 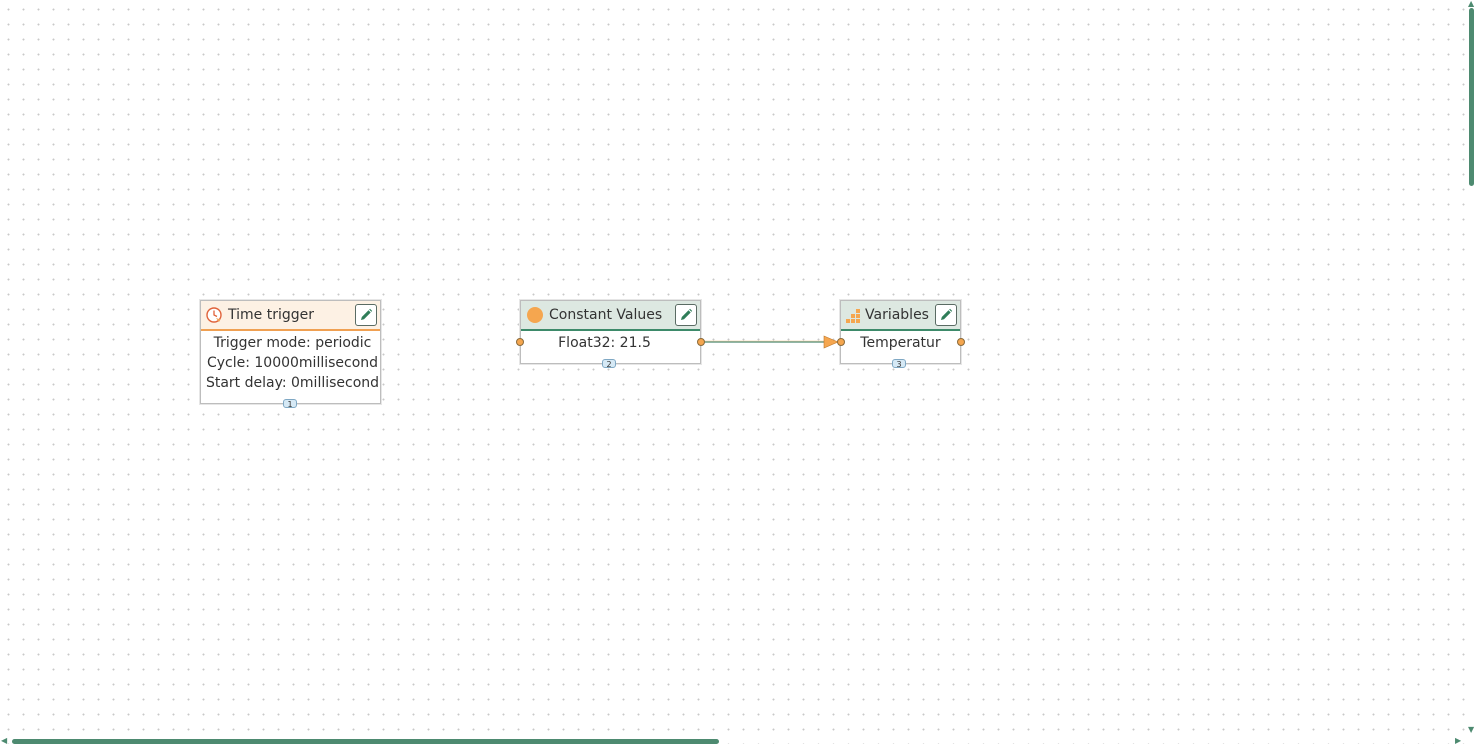 What do you see at coordinates (897, 315) in the screenshot?
I see `node-title: Variables` at bounding box center [897, 315].